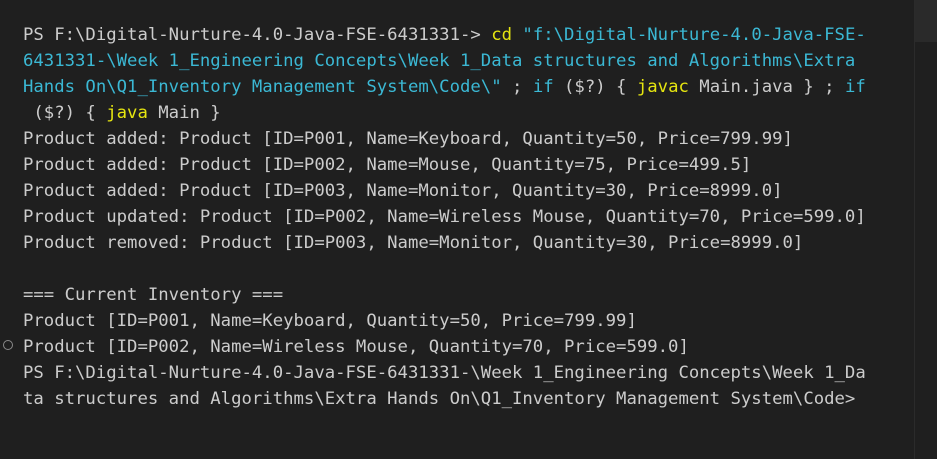  I want to click on condition-2: ($?), so click(54, 113).